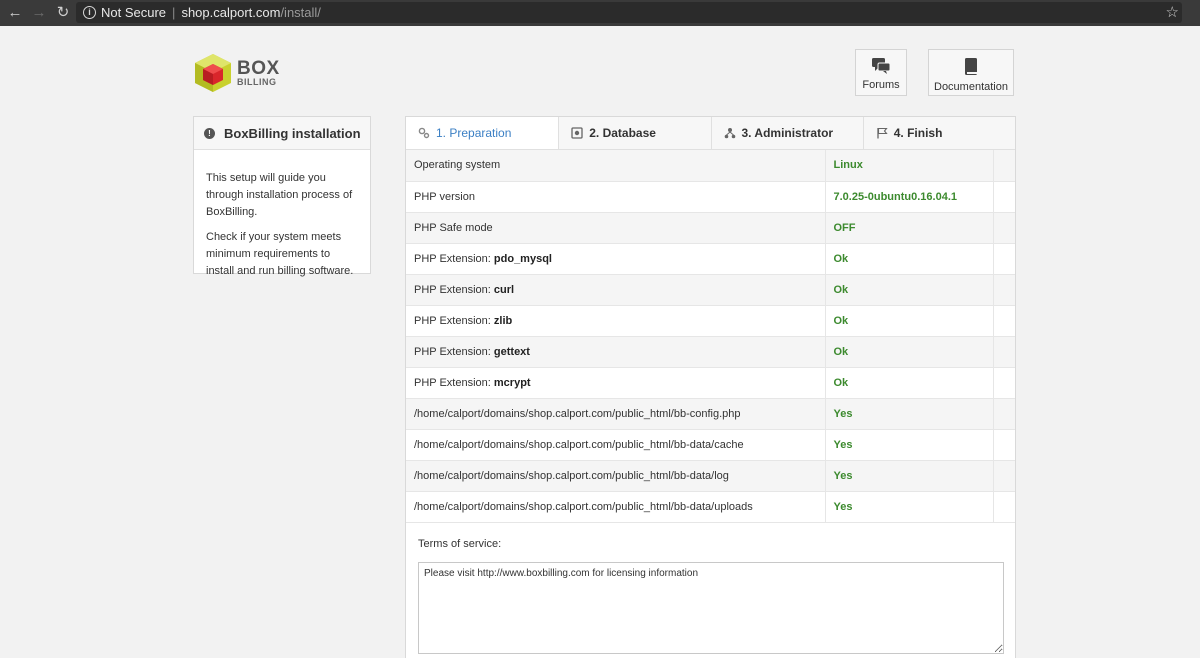  I want to click on users-icon, so click(729, 133).